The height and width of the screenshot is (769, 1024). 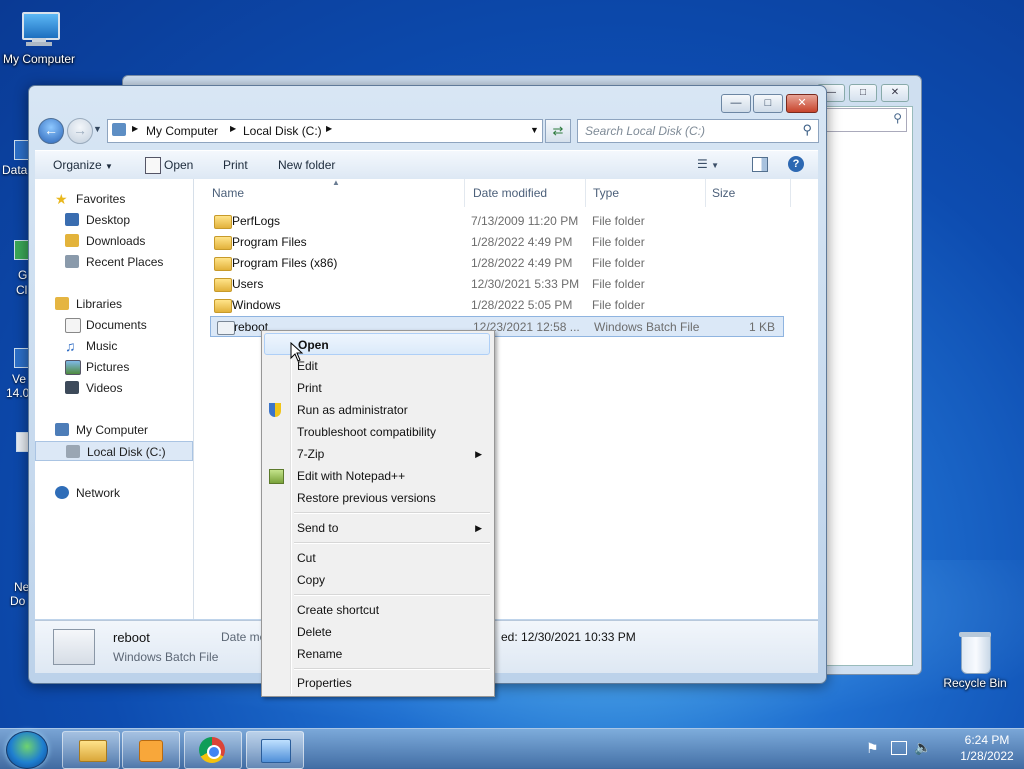 I want to click on recent-places-icon, so click(x=72, y=261).